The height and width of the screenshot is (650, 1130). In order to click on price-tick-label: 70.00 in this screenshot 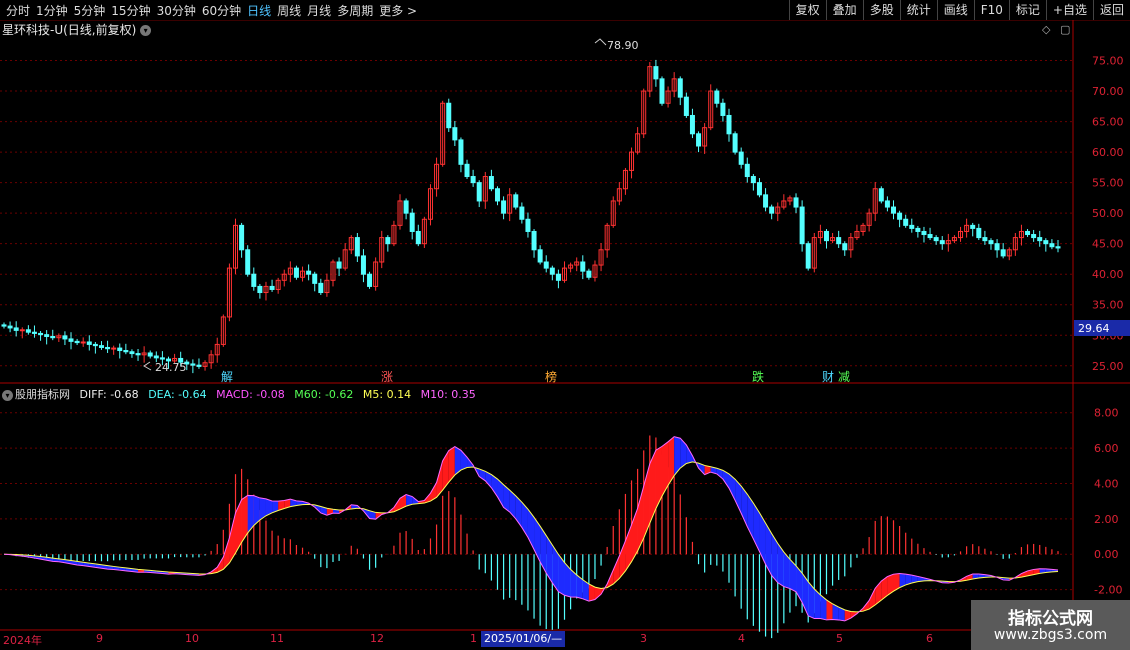, I will do `click(1108, 91)`.